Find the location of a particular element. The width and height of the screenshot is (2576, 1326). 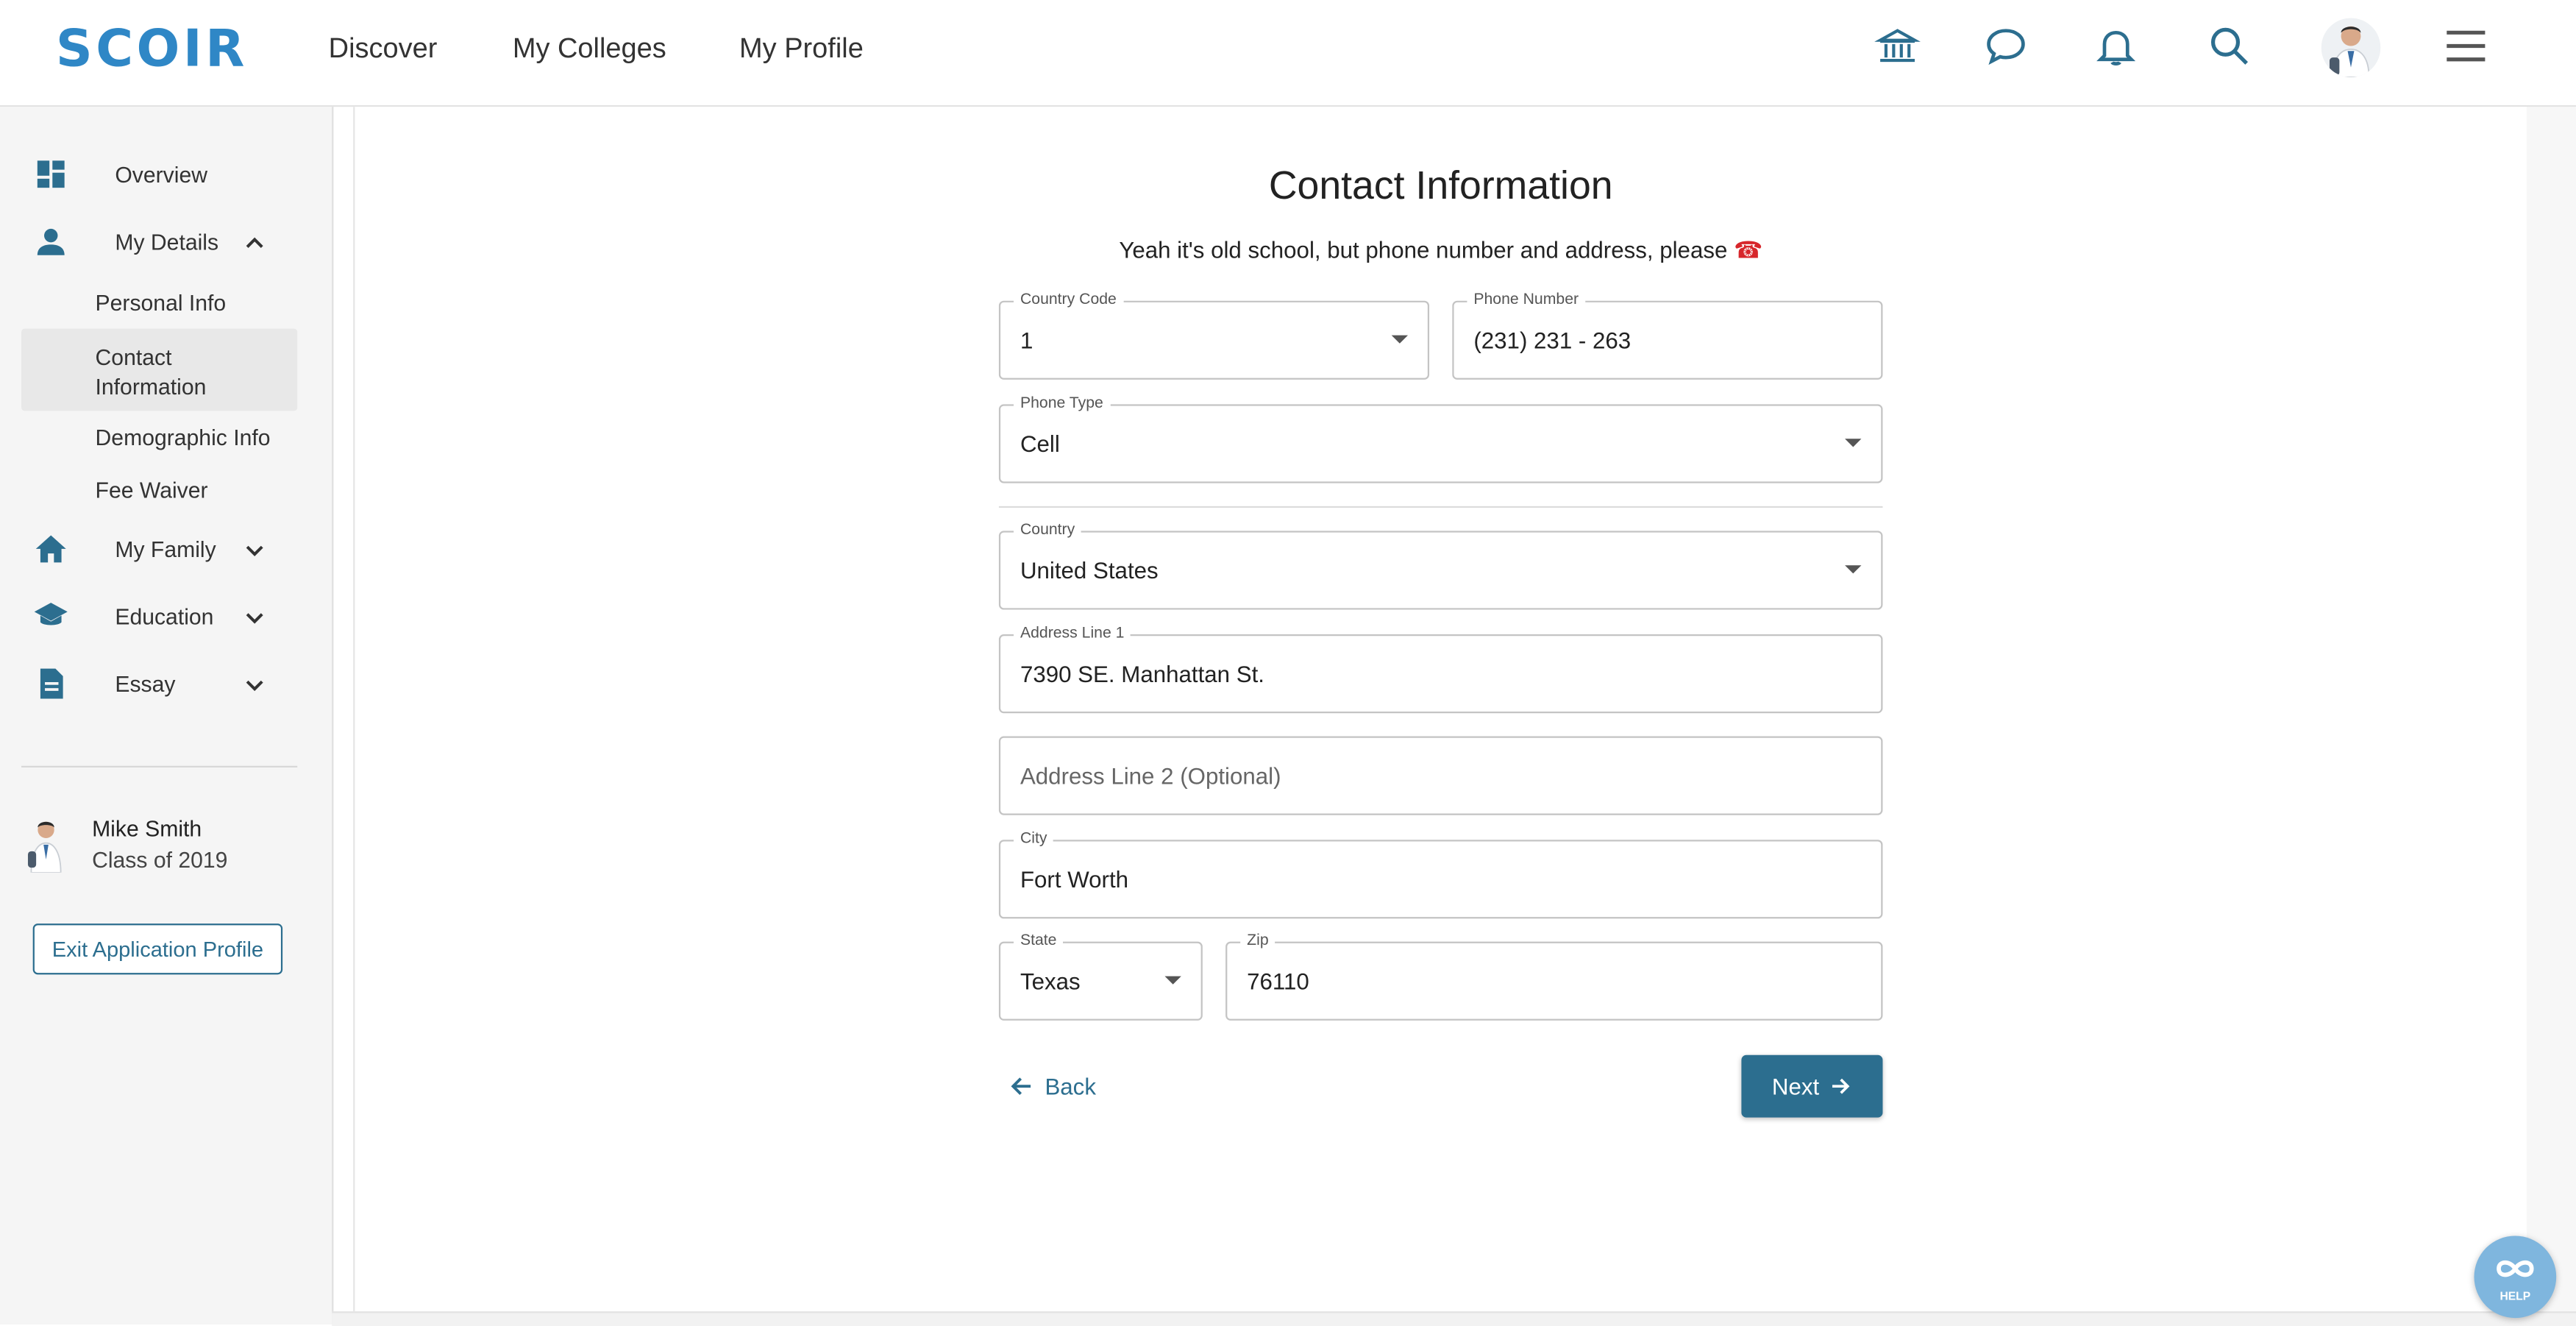

arrow-right-icon is located at coordinates (1841, 1086).